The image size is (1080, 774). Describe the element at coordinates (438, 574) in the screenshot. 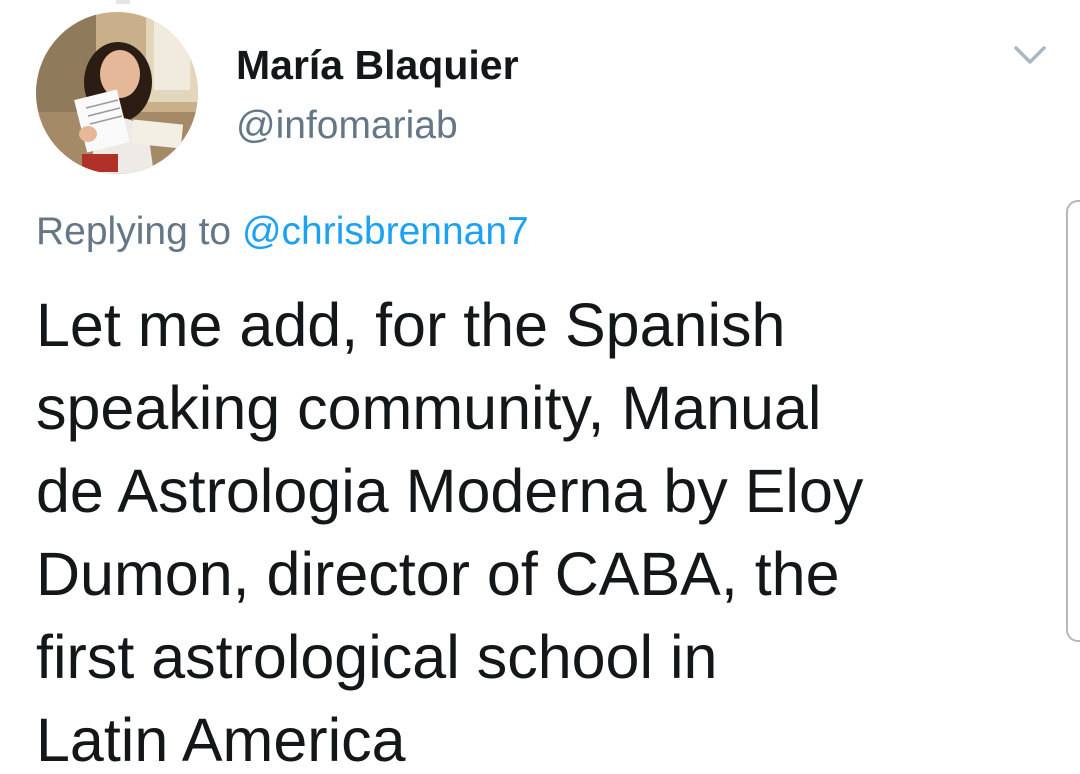

I see `tweet-text-line: Dumon, director of CABA, the` at that location.